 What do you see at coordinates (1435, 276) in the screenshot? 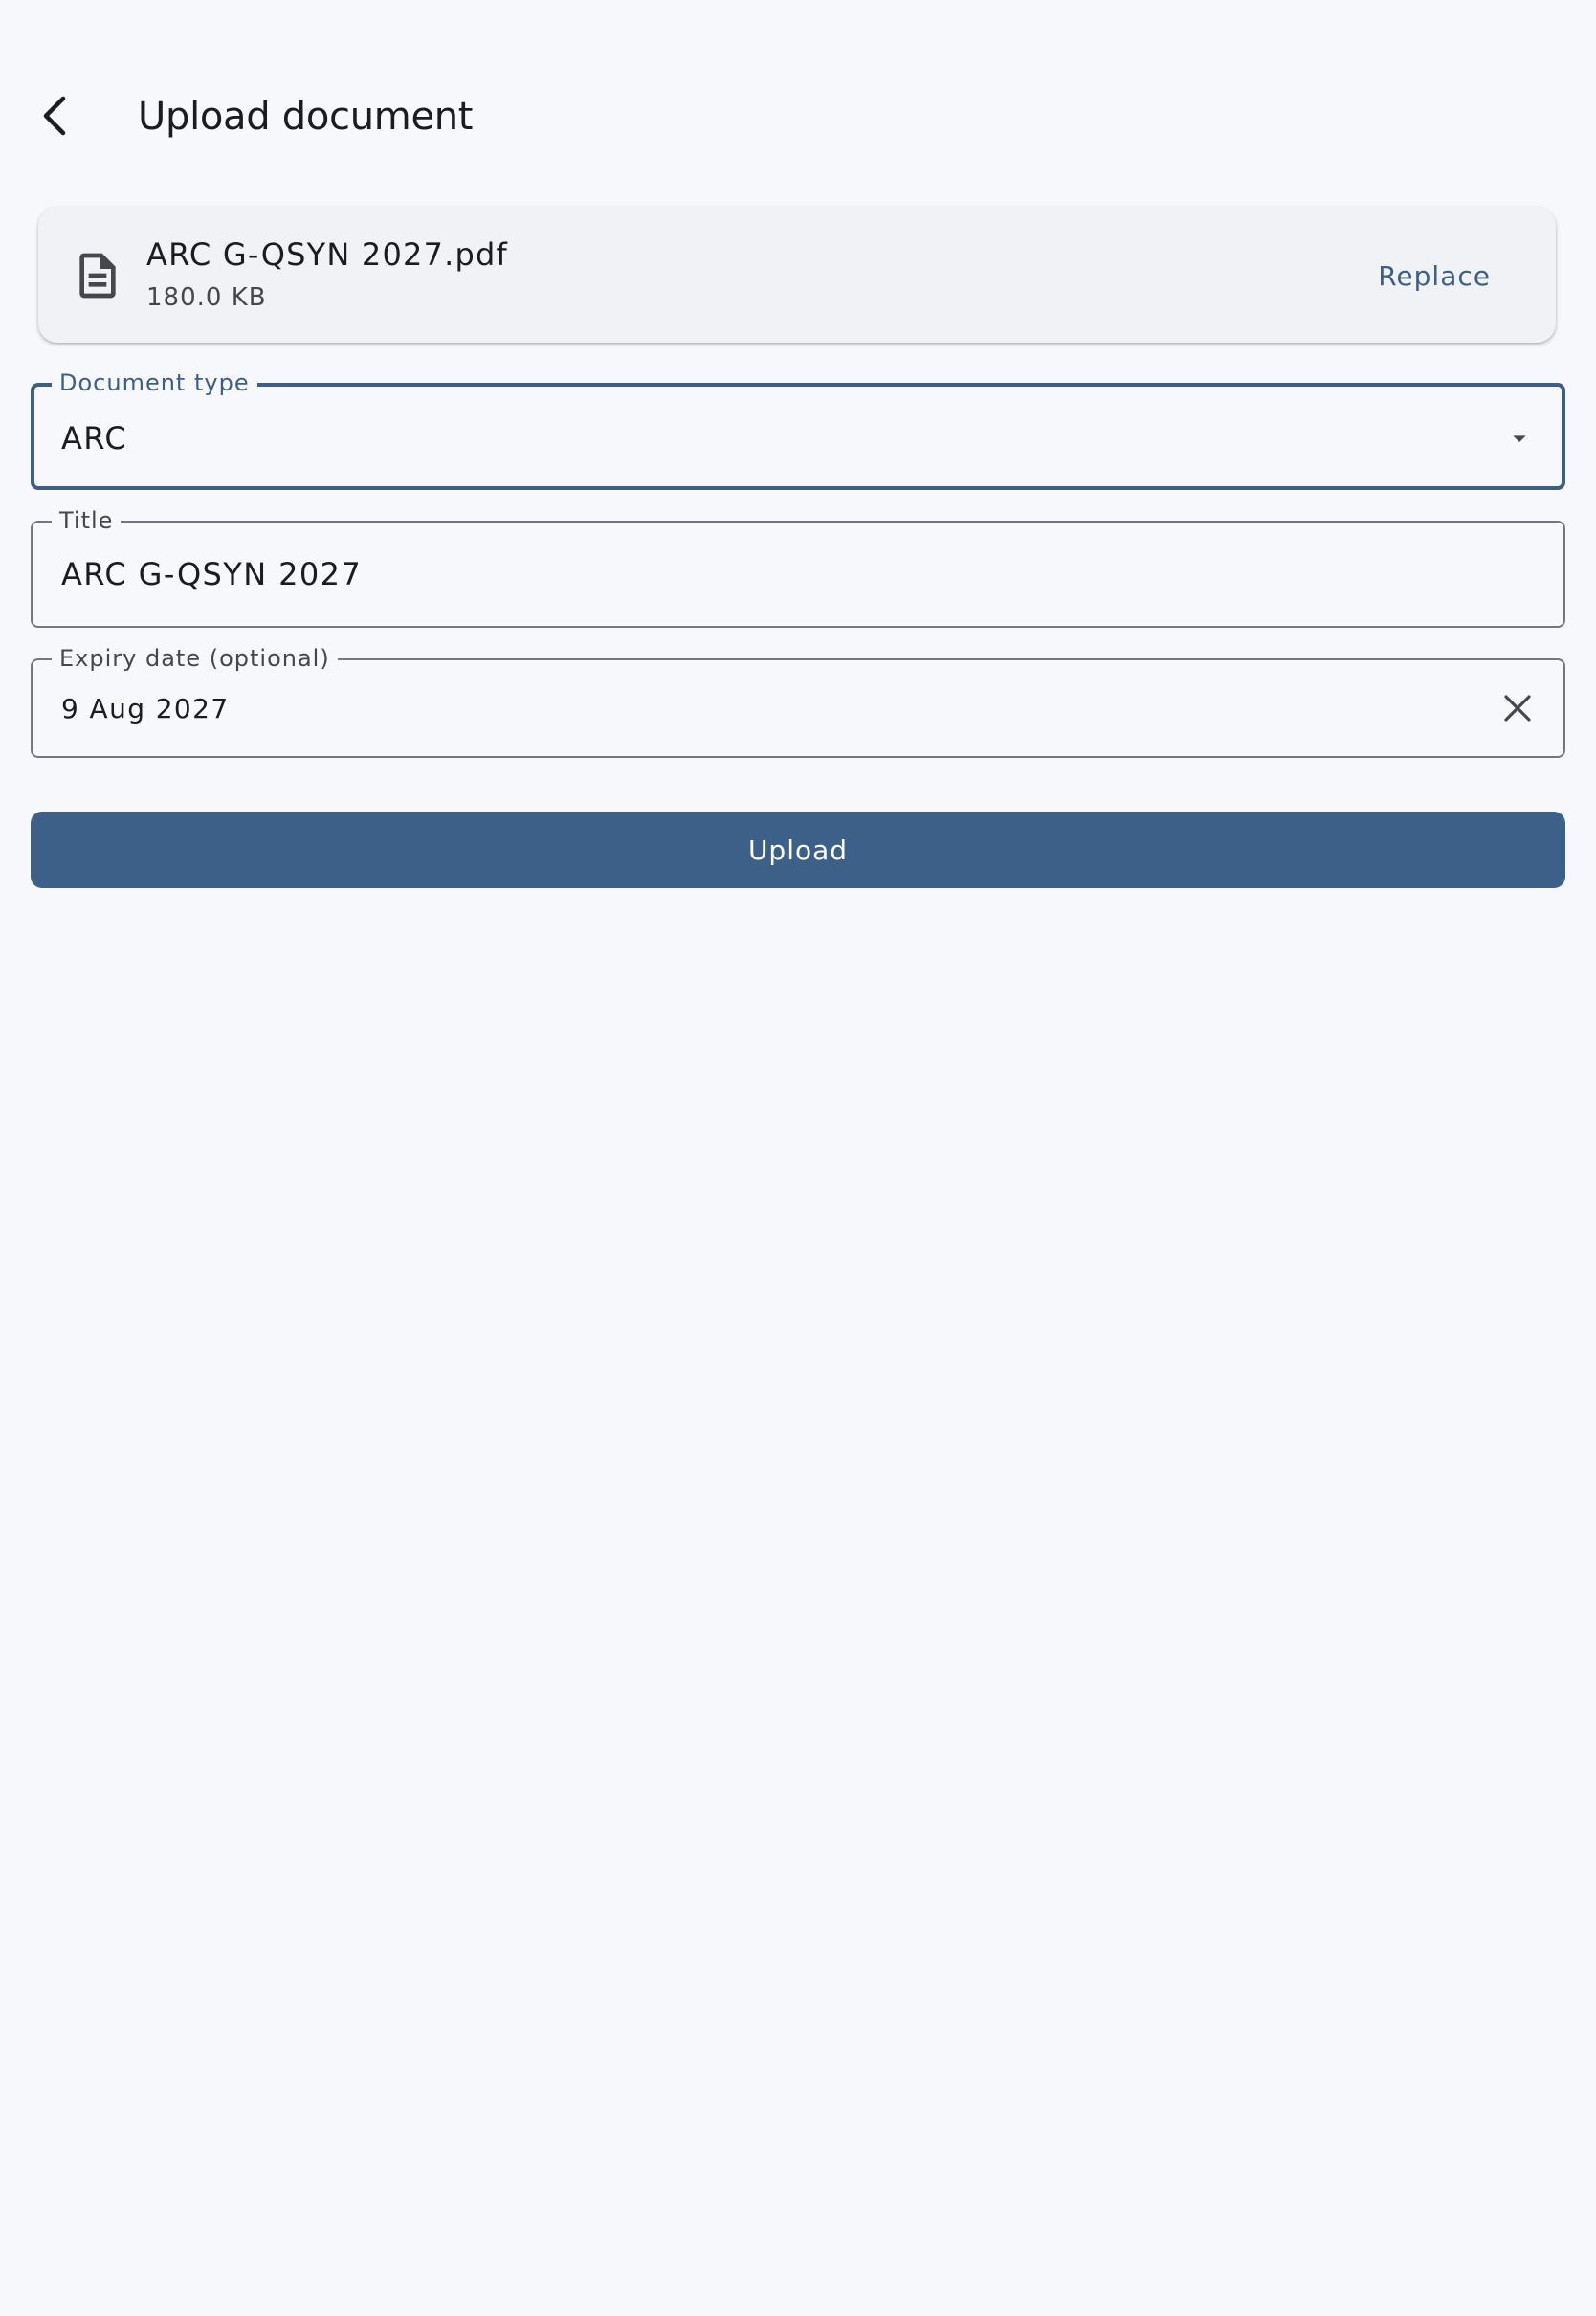
I see `replace-file-button: Replace` at bounding box center [1435, 276].